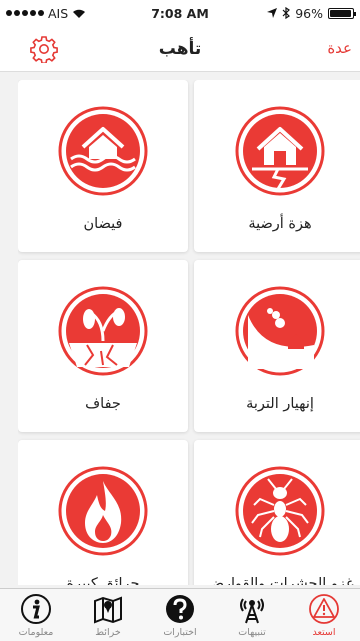 This screenshot has height=641, width=360. I want to click on tab-alerts: تنبيهات, so click(252, 615).